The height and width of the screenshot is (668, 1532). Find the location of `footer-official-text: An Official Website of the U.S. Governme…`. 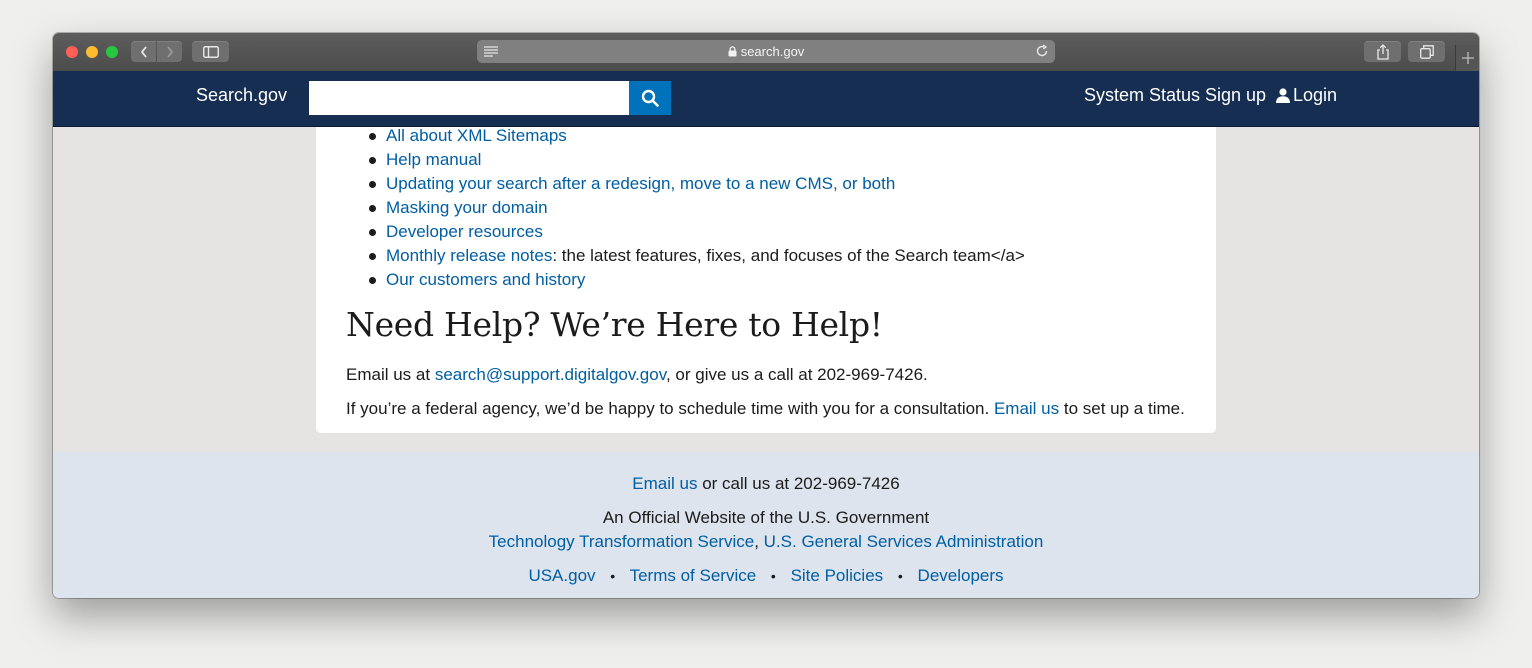

footer-official-text: An Official Website of the U.S. Governme… is located at coordinates (766, 517).